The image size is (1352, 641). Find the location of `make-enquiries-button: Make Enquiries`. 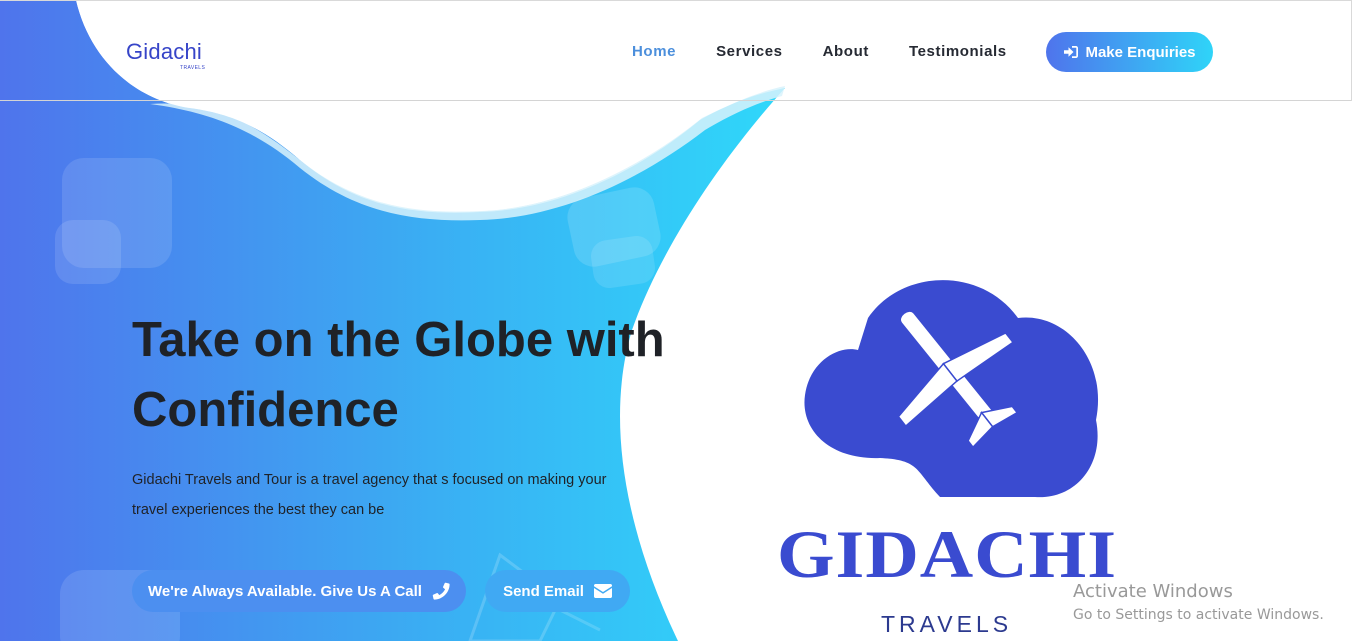

make-enquiries-button: Make Enquiries is located at coordinates (1129, 52).